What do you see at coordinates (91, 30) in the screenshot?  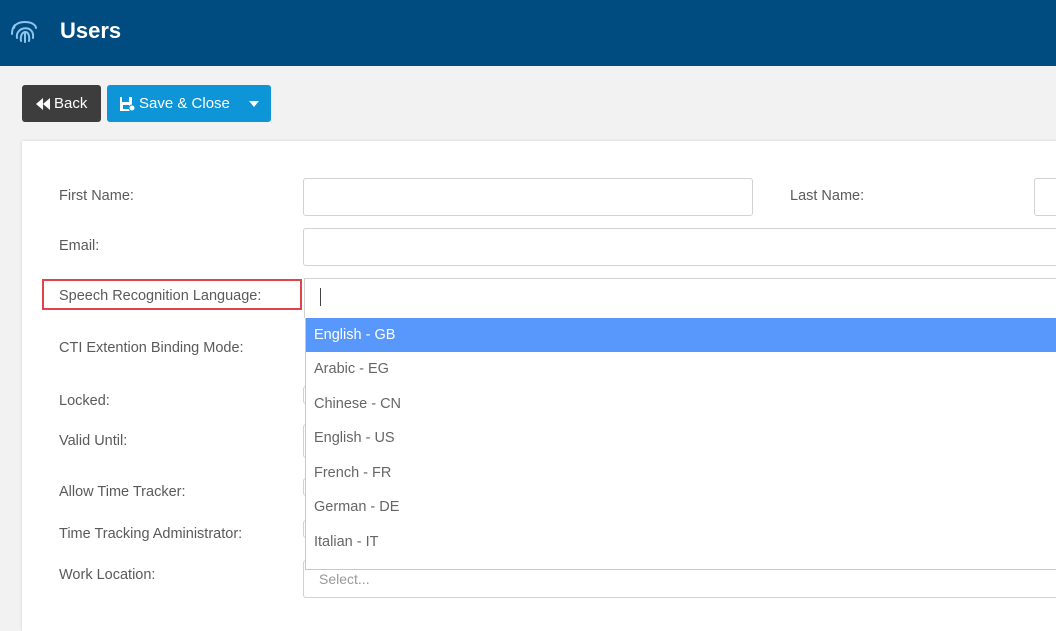 I see `page-title: Users` at bounding box center [91, 30].